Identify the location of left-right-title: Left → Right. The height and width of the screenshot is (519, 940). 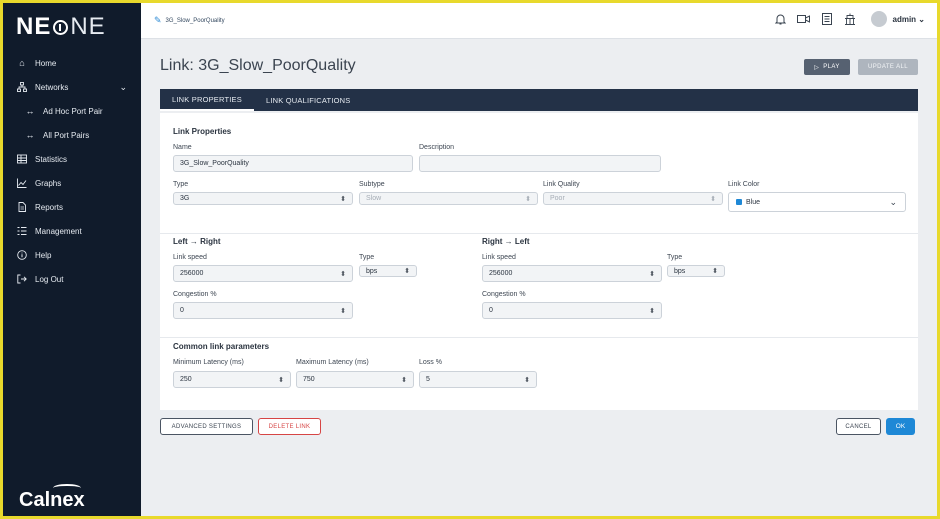
(197, 241).